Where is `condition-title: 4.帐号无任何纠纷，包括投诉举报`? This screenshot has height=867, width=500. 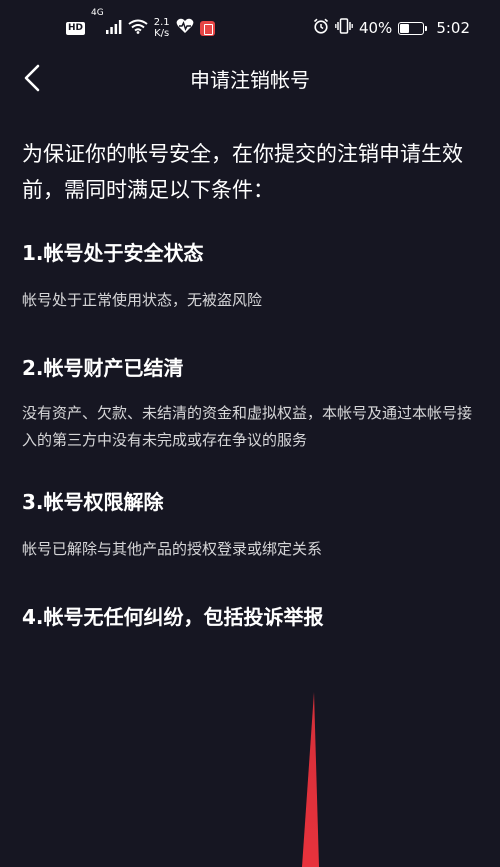 condition-title: 4.帐号无任何纠纷，包括投诉举报 is located at coordinates (173, 617).